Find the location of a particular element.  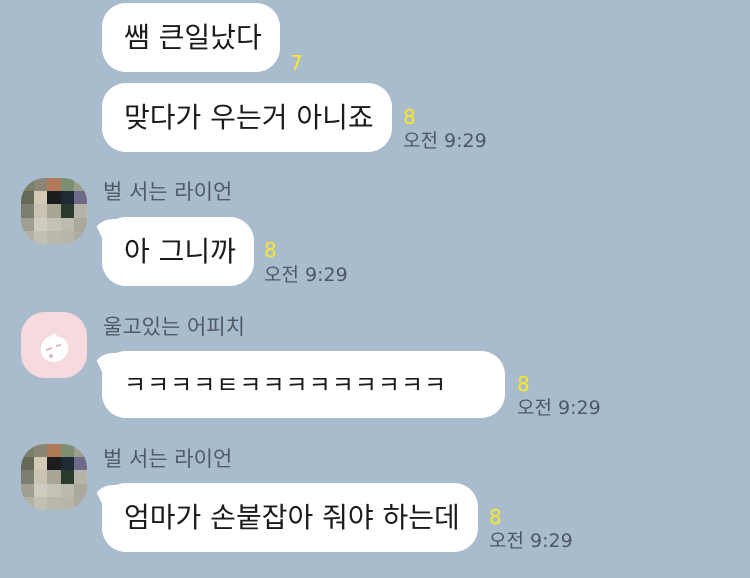

apeach-icon is located at coordinates (54, 348).